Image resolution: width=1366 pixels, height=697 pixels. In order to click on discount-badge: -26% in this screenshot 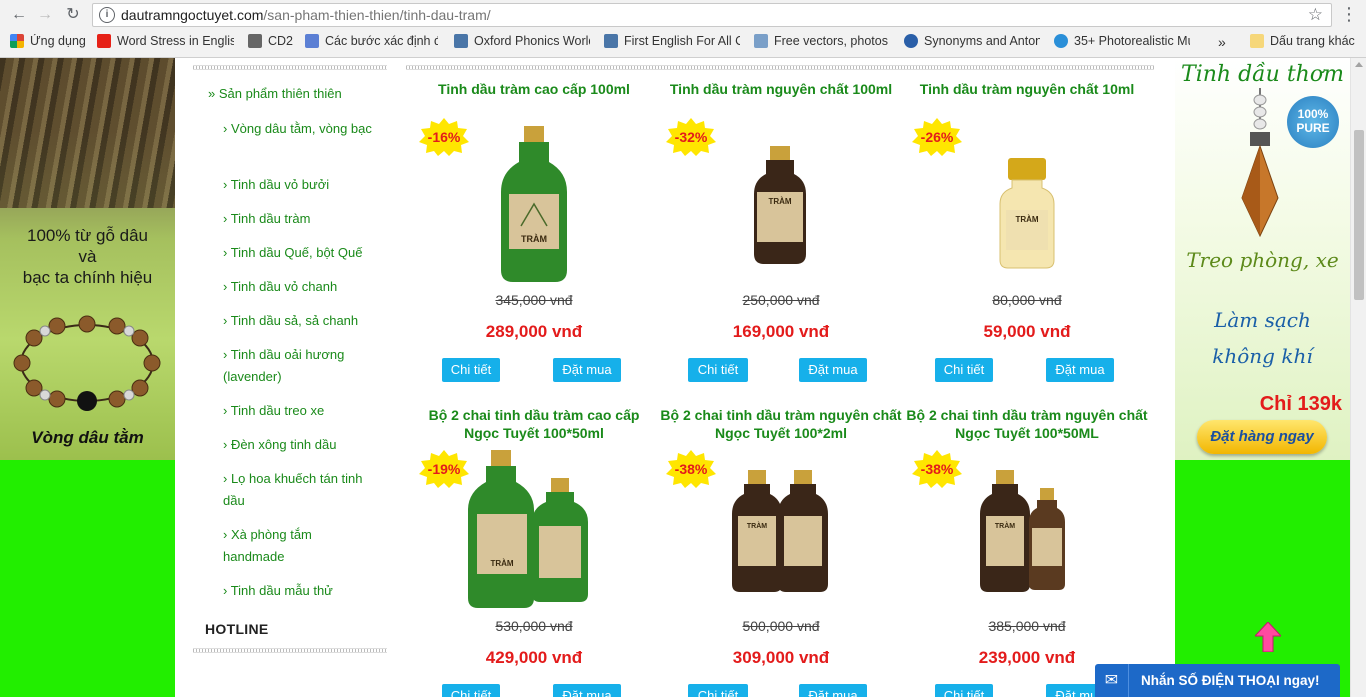, I will do `click(937, 137)`.